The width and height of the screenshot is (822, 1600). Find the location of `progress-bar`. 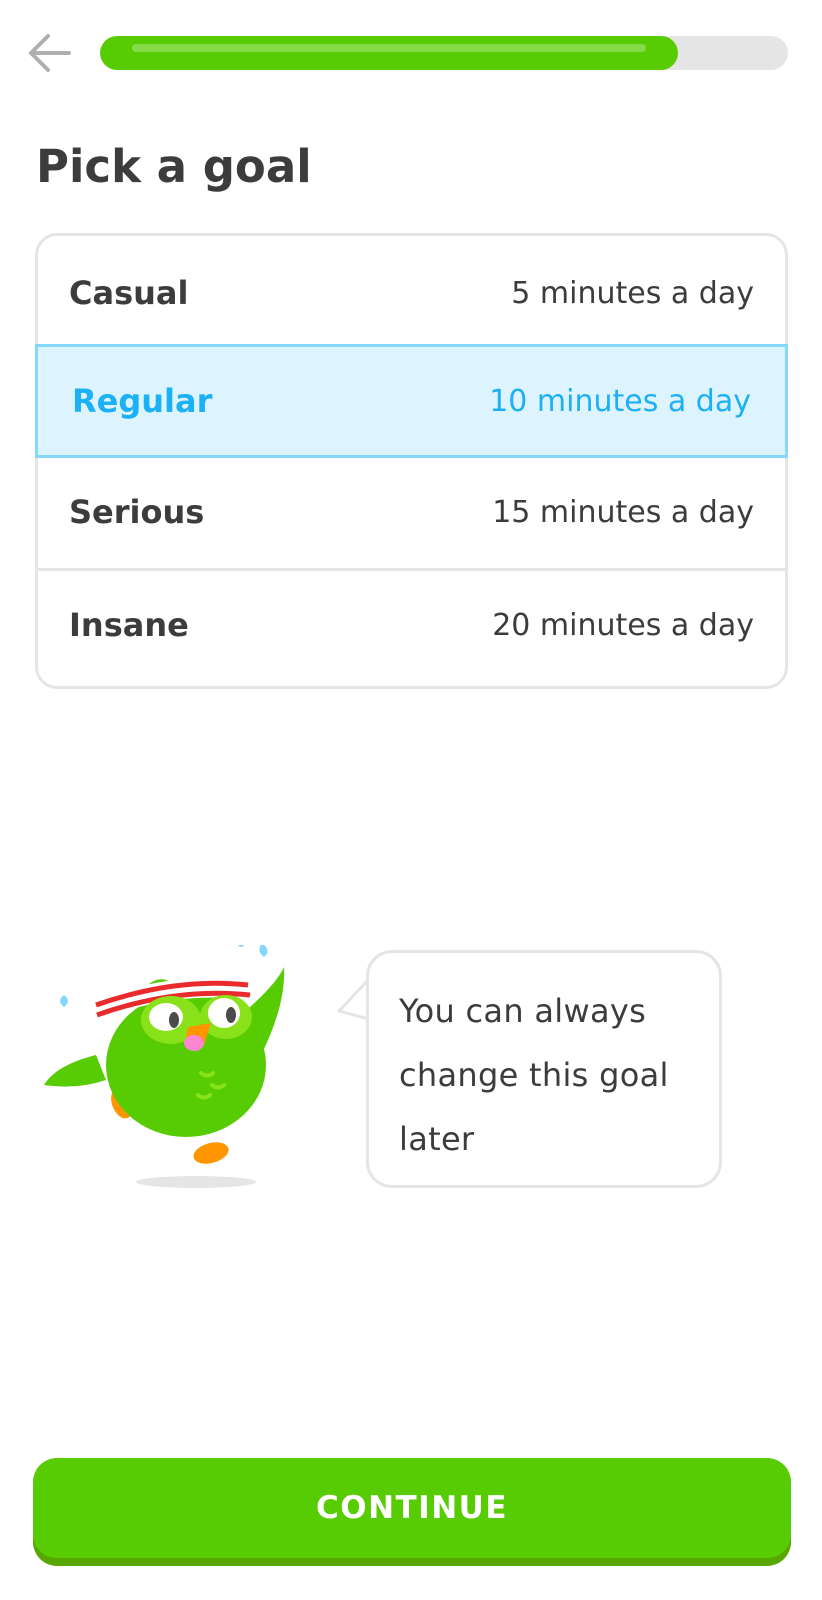

progress-bar is located at coordinates (444, 53).